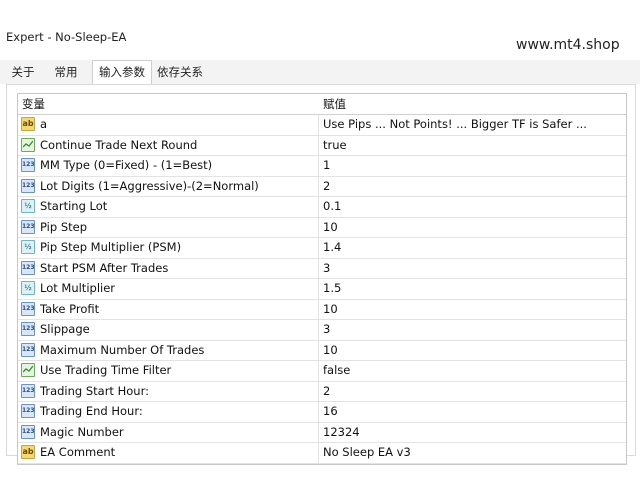  I want to click on variable-cell: ab a, so click(168, 125).